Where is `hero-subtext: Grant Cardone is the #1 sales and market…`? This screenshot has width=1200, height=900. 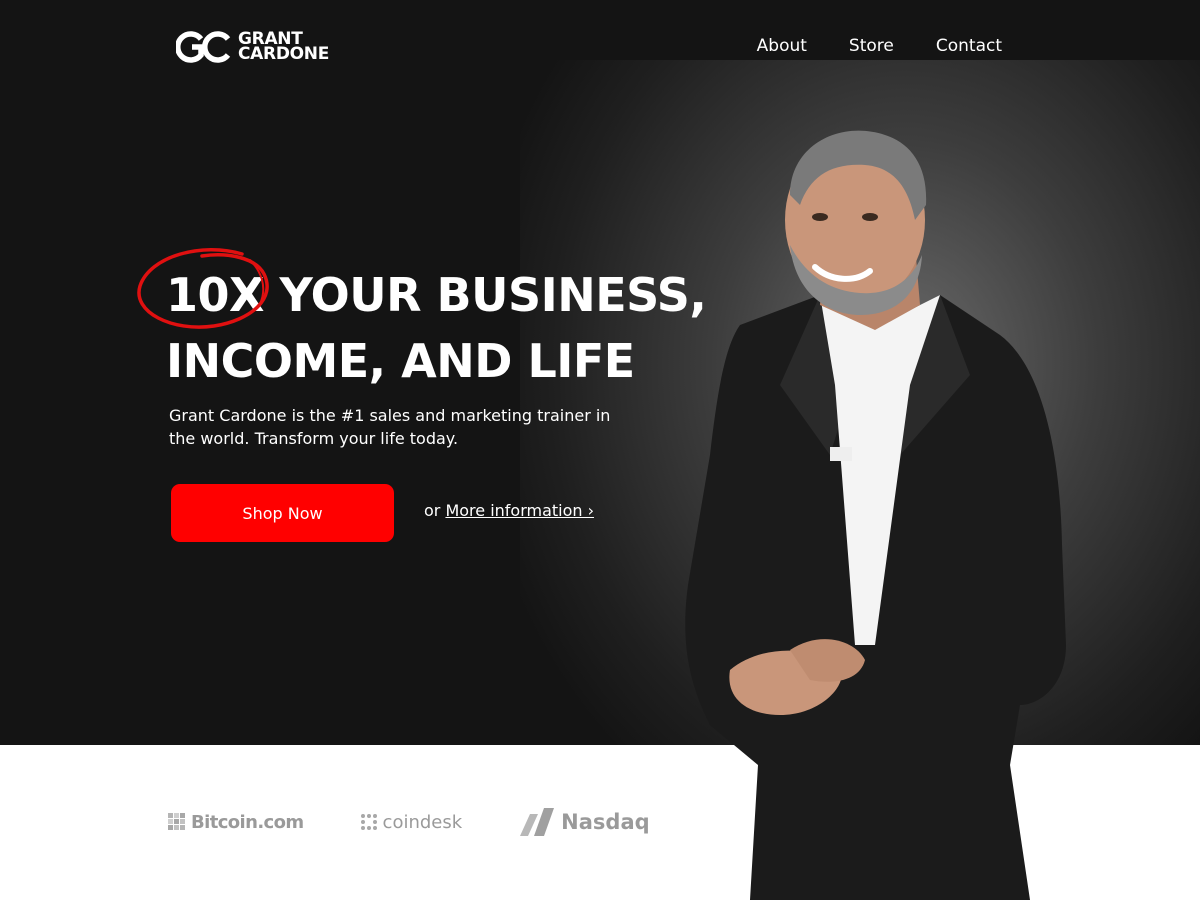 hero-subtext: Grant Cardone is the #1 sales and market… is located at coordinates (390, 427).